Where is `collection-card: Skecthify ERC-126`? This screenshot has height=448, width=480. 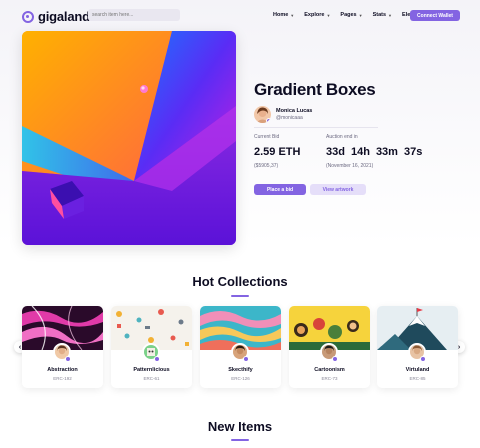
collection-card: Skecthify ERC-126 is located at coordinates (240, 347).